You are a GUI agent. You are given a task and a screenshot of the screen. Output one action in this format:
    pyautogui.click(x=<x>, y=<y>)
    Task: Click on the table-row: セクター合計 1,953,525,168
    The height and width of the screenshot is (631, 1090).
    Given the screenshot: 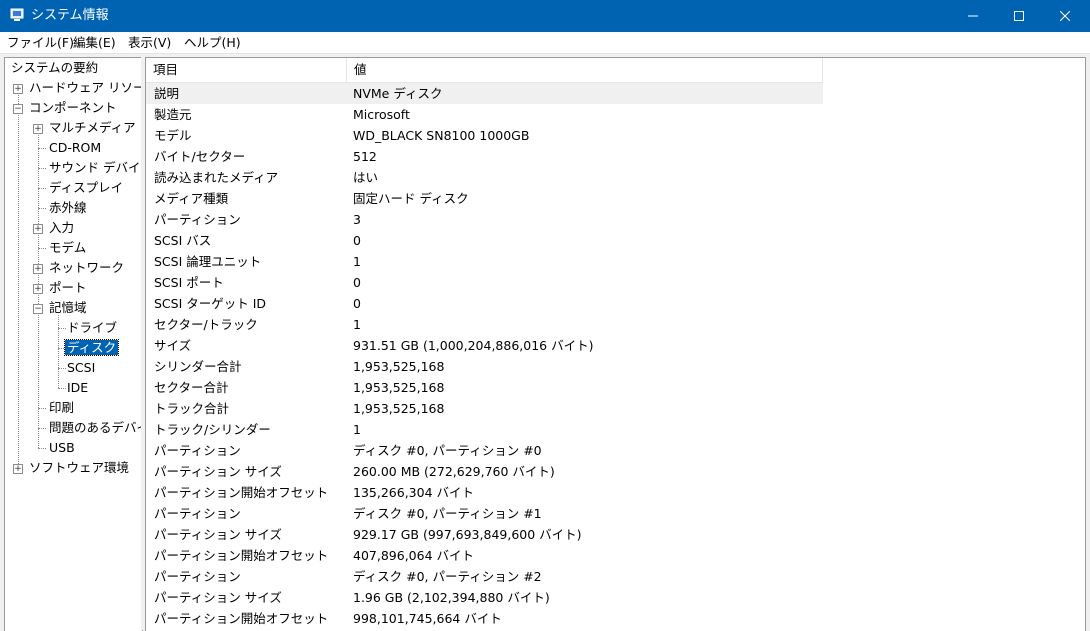 What is the action you would take?
    pyautogui.click(x=484, y=387)
    